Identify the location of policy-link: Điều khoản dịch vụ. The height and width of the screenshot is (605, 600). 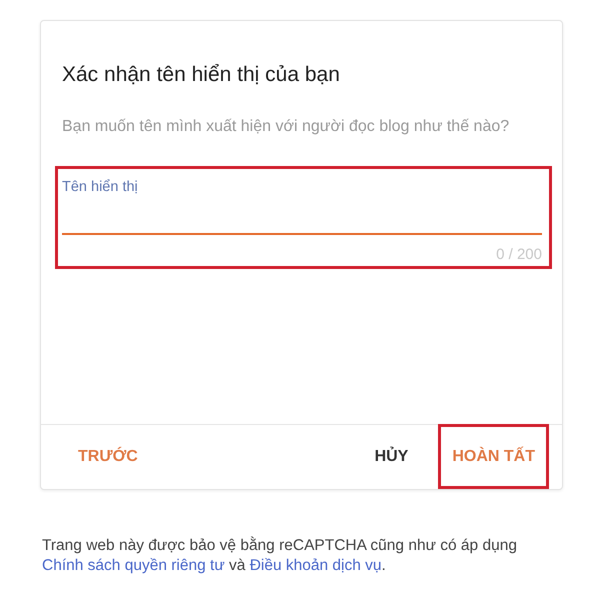
(316, 565).